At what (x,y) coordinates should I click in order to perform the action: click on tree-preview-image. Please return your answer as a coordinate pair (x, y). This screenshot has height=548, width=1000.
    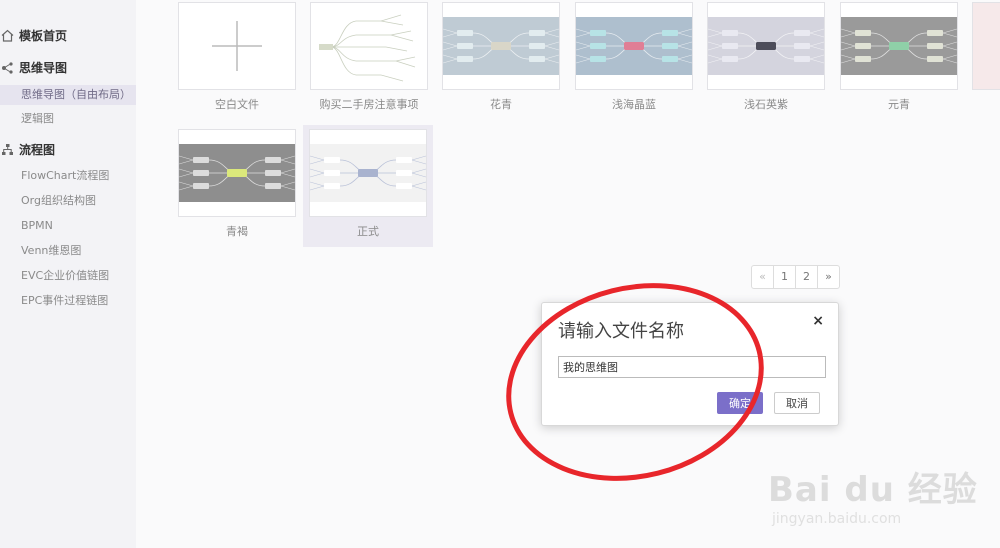
    Looking at the image, I should click on (367, 48).